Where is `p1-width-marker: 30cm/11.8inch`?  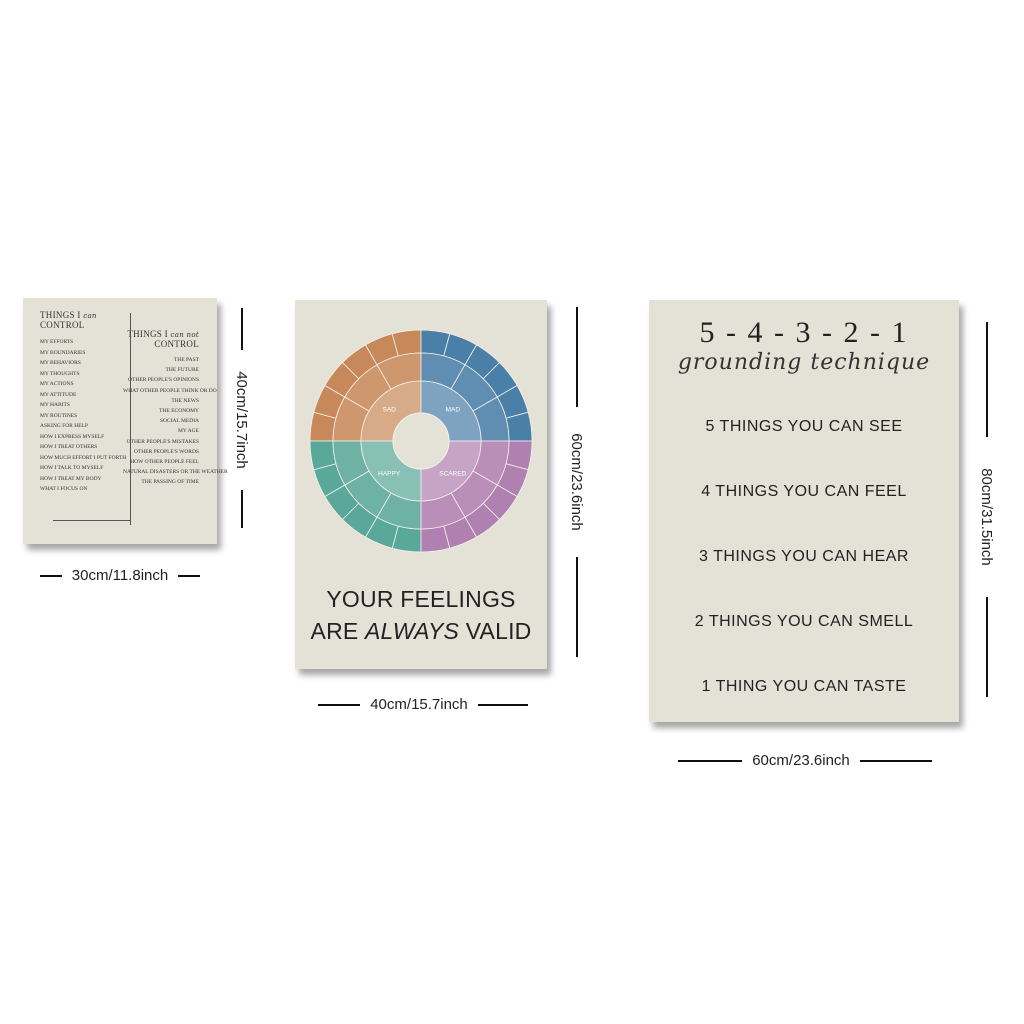 p1-width-marker: 30cm/11.8inch is located at coordinates (120, 575).